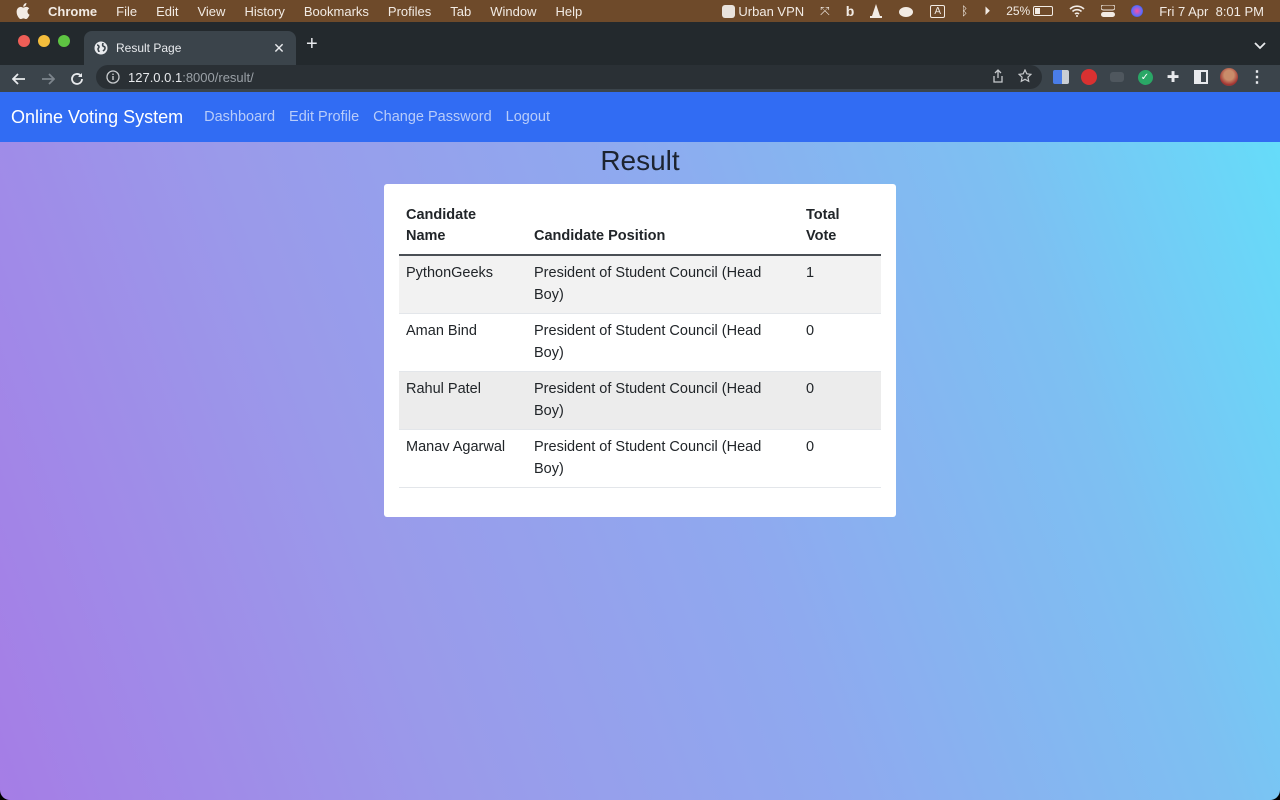 This screenshot has width=1280, height=800. What do you see at coordinates (513, 11) in the screenshot?
I see `menu-window: Window` at bounding box center [513, 11].